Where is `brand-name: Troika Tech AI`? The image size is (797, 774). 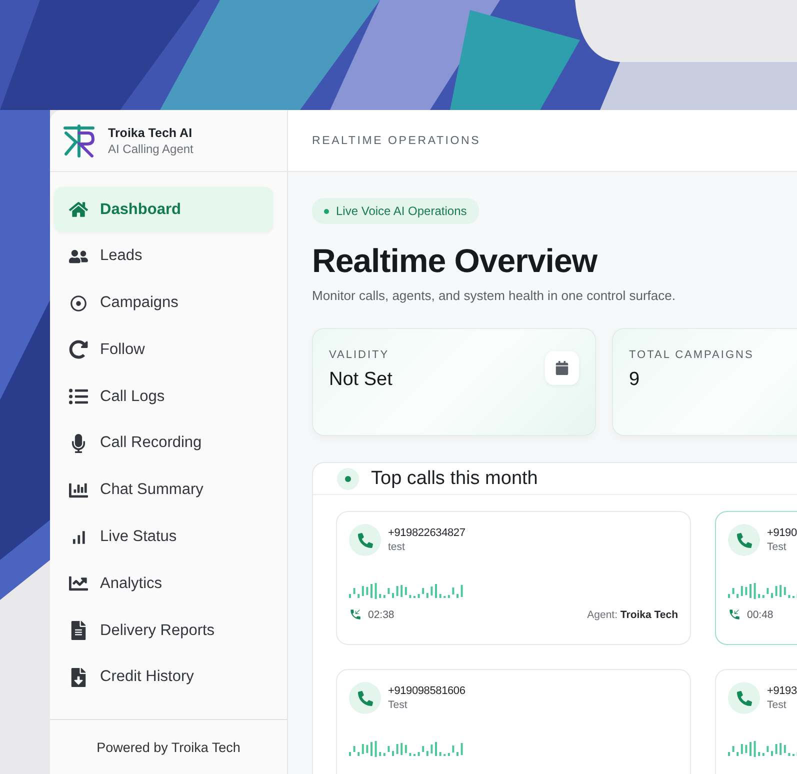 brand-name: Troika Tech AI is located at coordinates (151, 133).